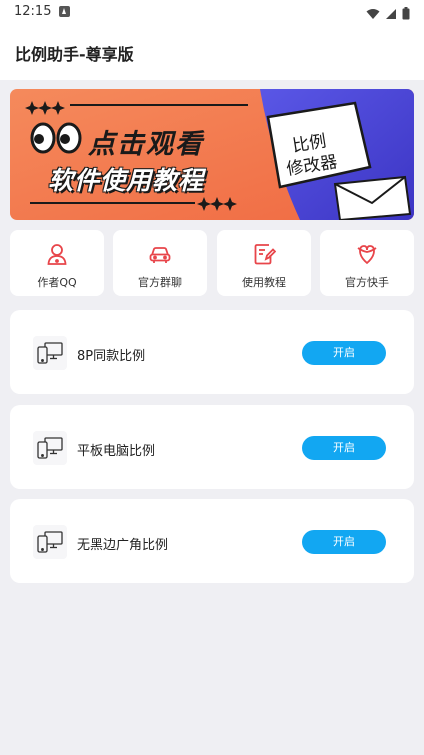 The width and height of the screenshot is (424, 755). Describe the element at coordinates (212, 263) in the screenshot. I see `quick-actions: 作者QQ 官方群聊 使用教程 官方快手` at that location.